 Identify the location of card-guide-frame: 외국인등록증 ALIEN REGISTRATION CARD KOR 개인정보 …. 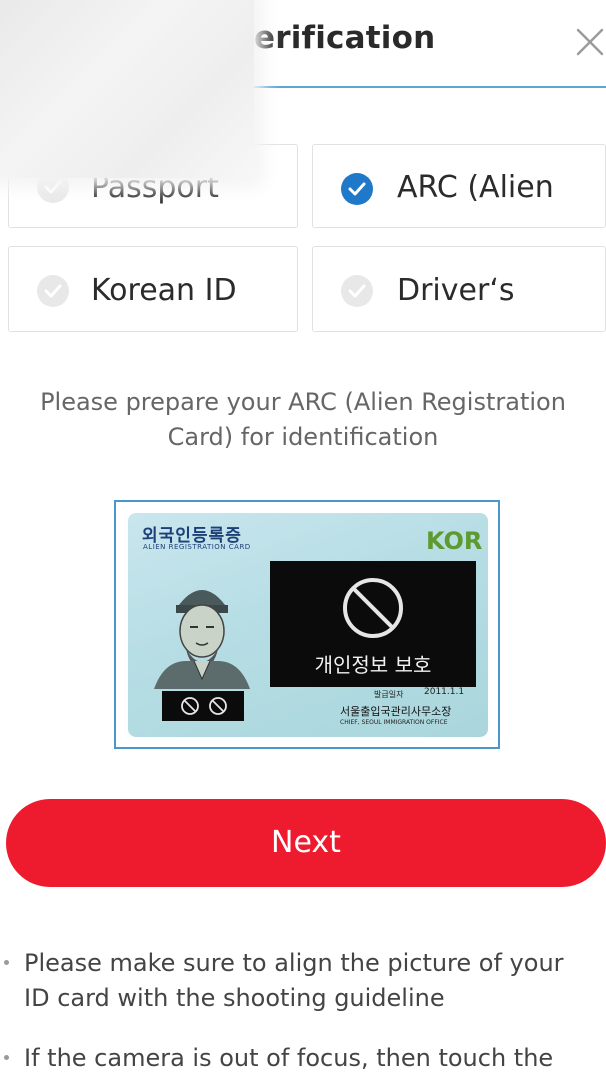
(307, 624).